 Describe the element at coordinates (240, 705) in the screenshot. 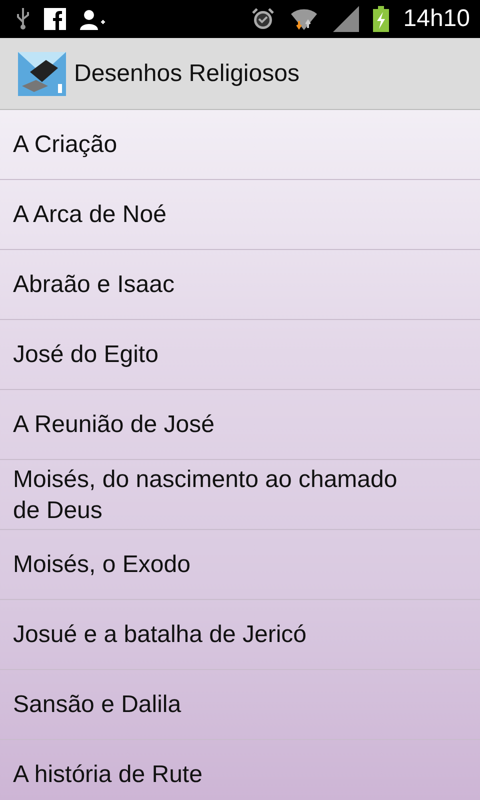

I see `list-item: Sansão e Dalila` at that location.